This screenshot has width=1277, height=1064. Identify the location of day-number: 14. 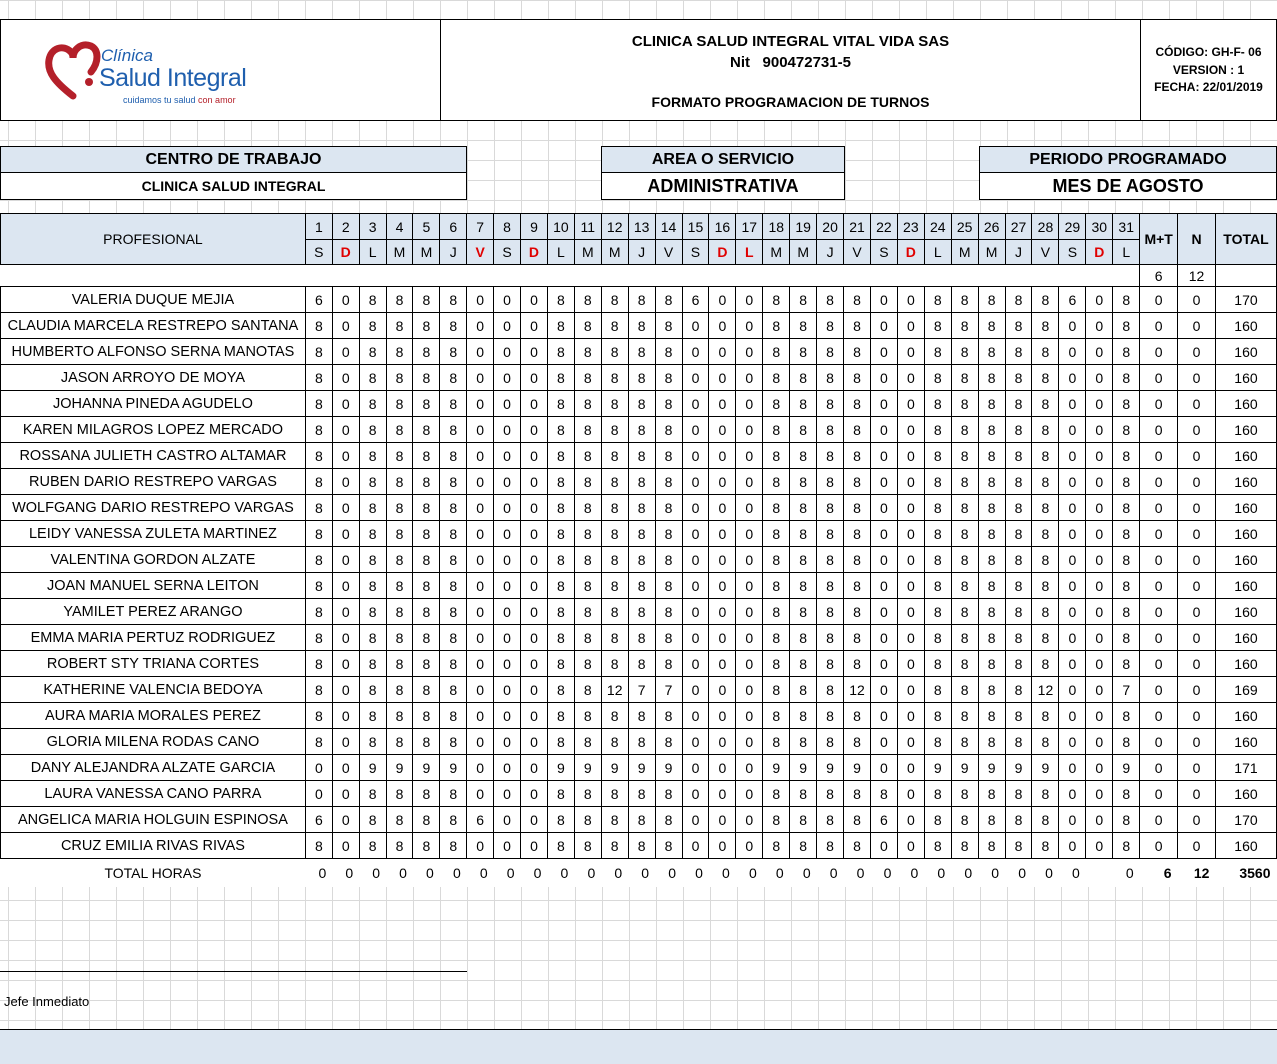
(668, 226).